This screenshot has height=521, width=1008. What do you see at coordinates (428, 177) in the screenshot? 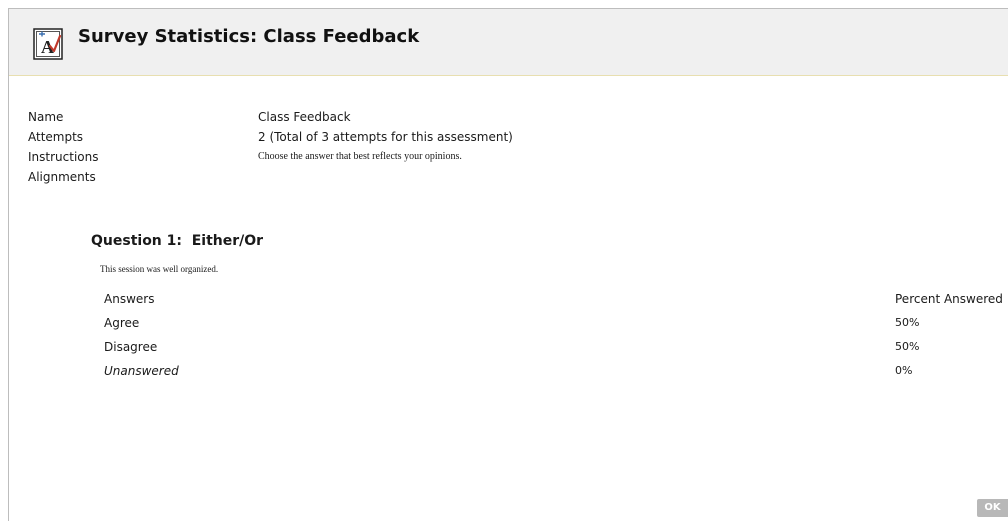
I see `detail-row-alignments: Alignments` at bounding box center [428, 177].